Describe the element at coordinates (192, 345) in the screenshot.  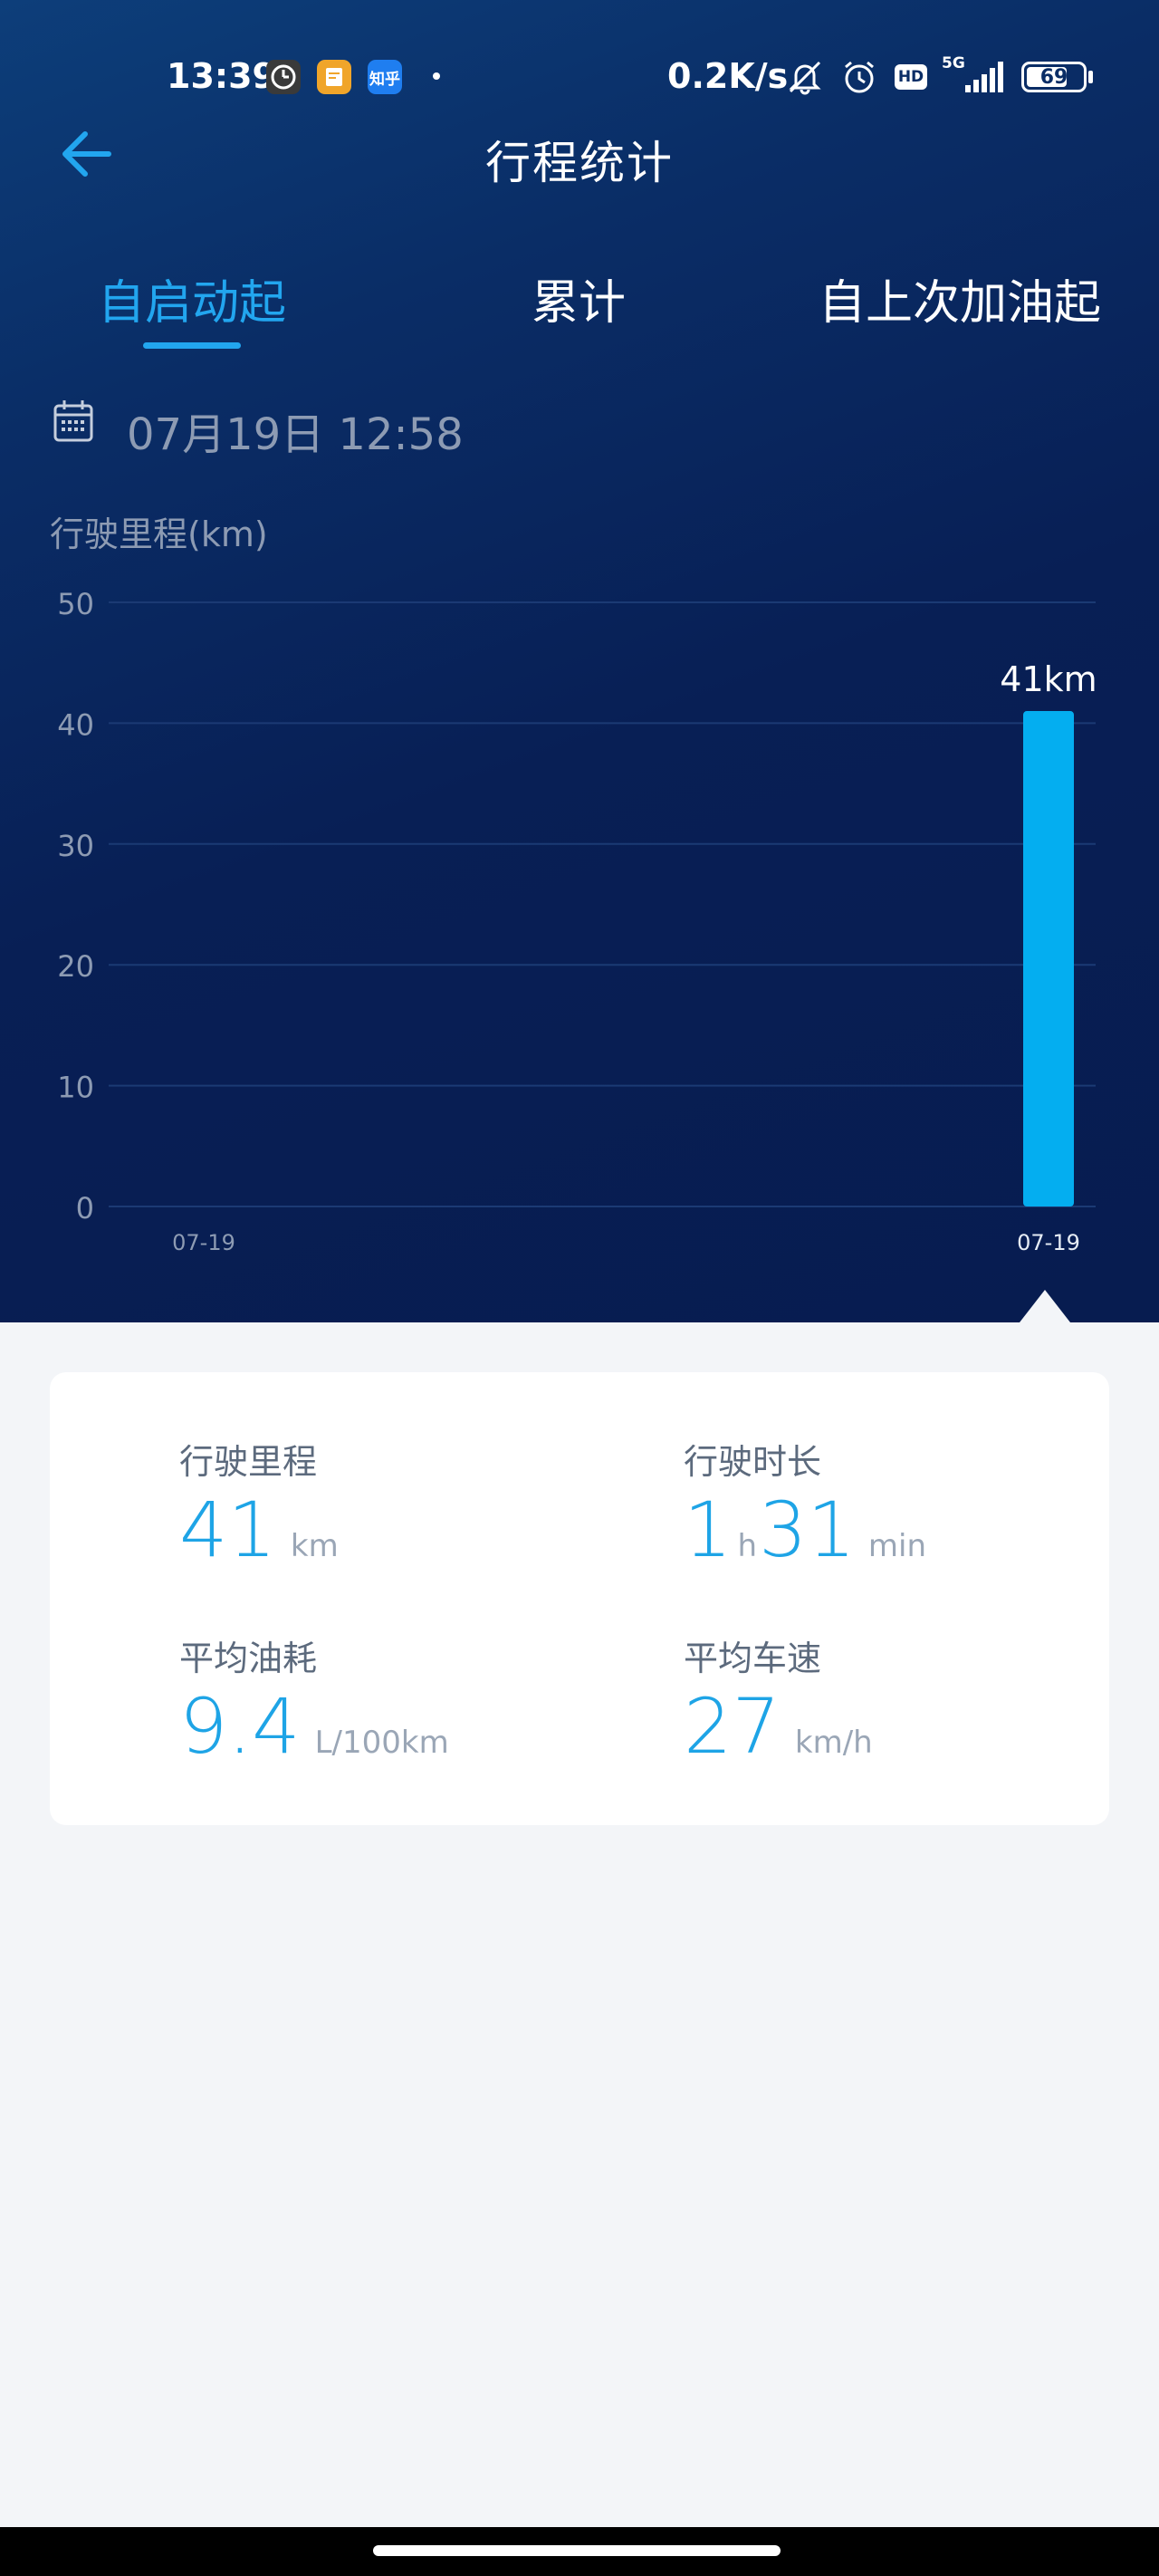
I see `tab-indicator` at that location.